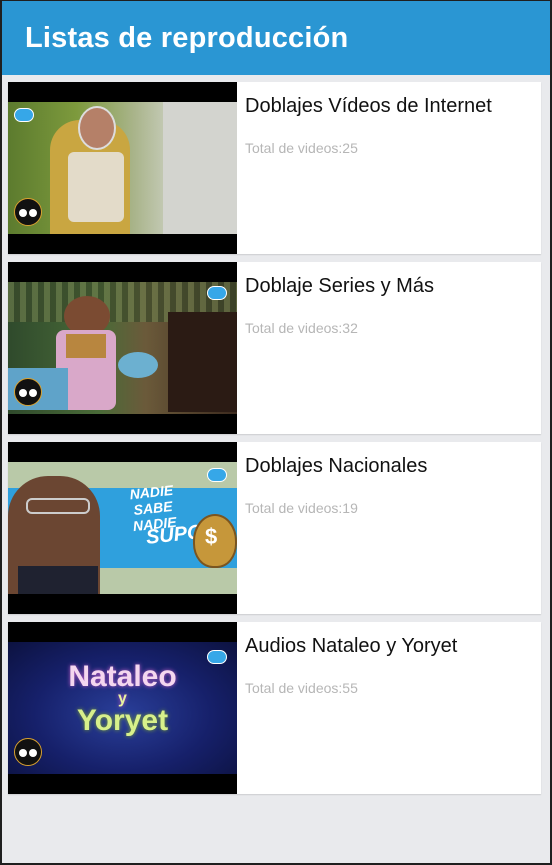 The image size is (552, 865). What do you see at coordinates (301, 148) in the screenshot?
I see `playlist-video-count: Total de videos:25` at bounding box center [301, 148].